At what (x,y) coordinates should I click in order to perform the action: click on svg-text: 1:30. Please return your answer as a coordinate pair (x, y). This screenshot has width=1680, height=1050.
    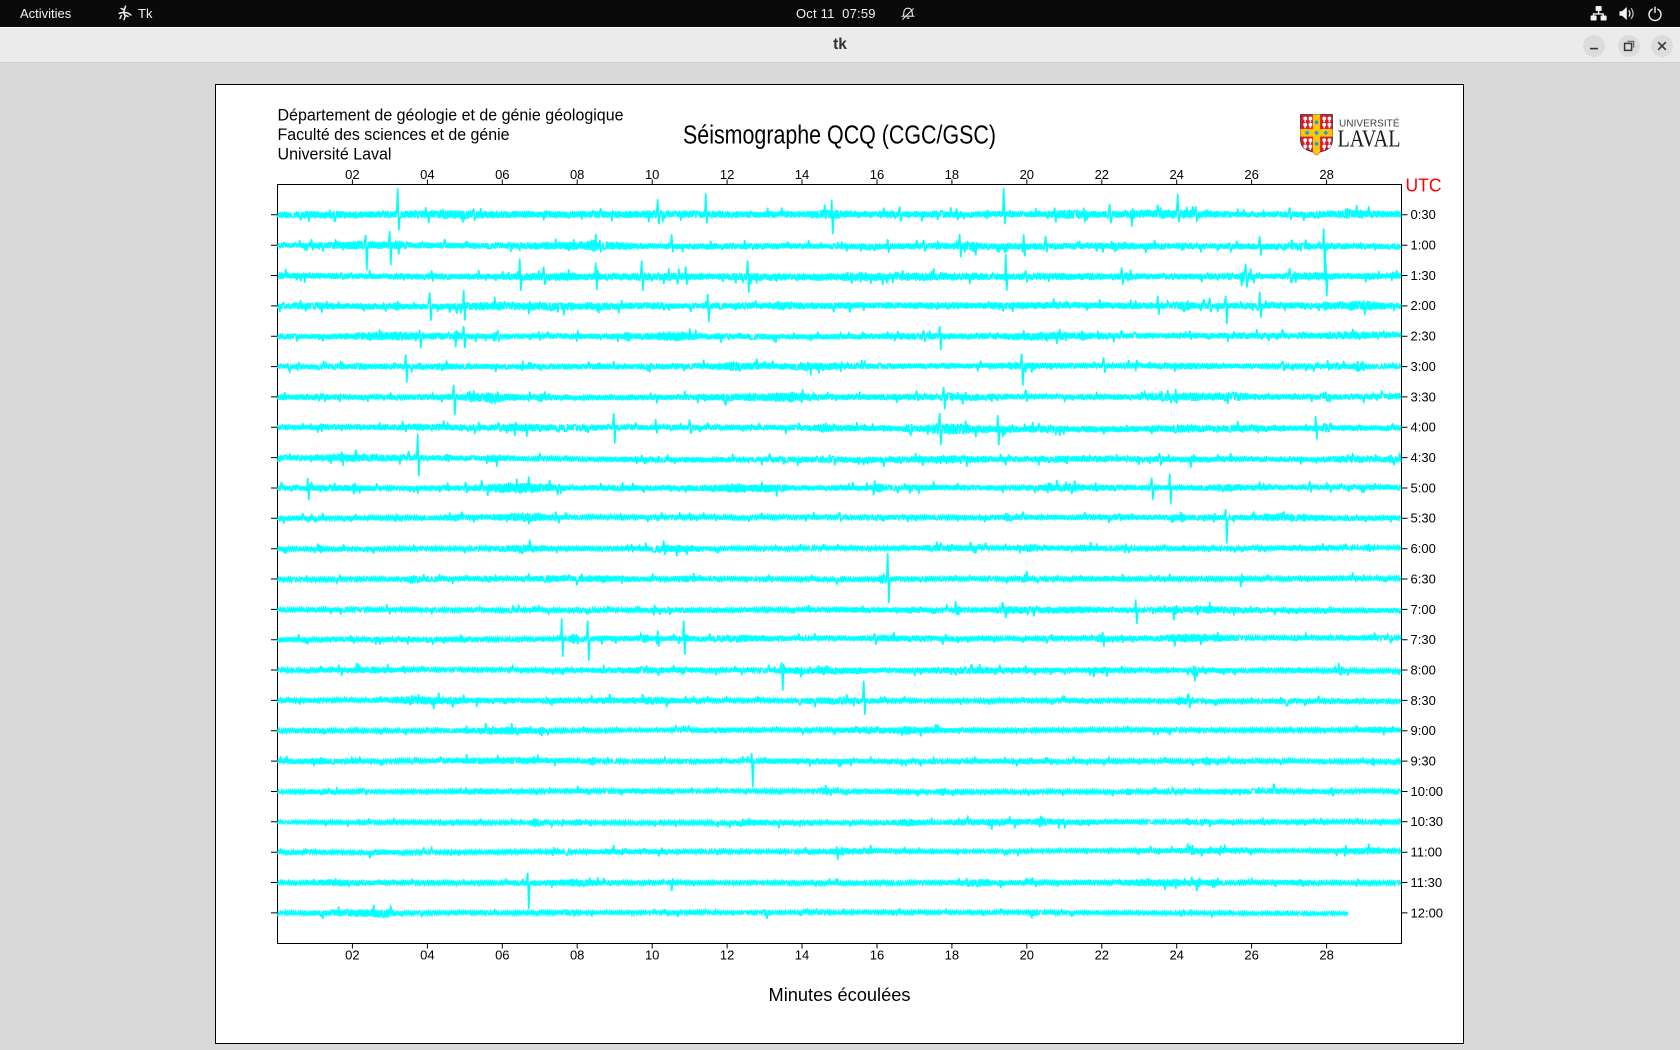
    Looking at the image, I should click on (1423, 275).